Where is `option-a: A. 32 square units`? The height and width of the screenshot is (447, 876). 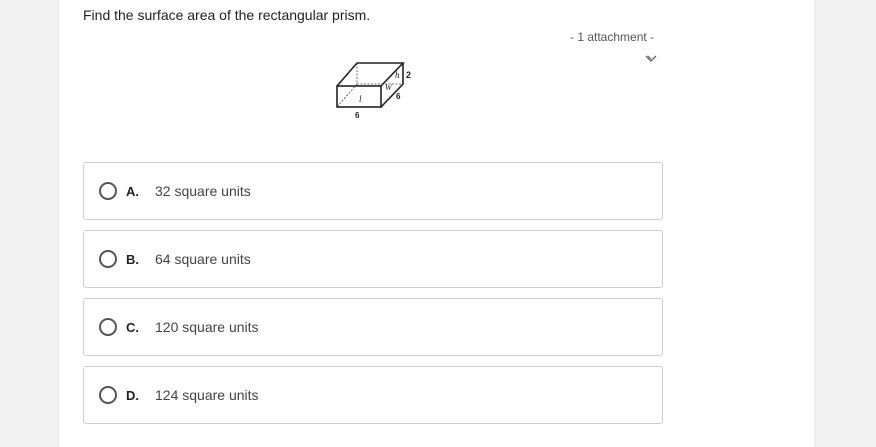 option-a: A. 32 square units is located at coordinates (373, 191).